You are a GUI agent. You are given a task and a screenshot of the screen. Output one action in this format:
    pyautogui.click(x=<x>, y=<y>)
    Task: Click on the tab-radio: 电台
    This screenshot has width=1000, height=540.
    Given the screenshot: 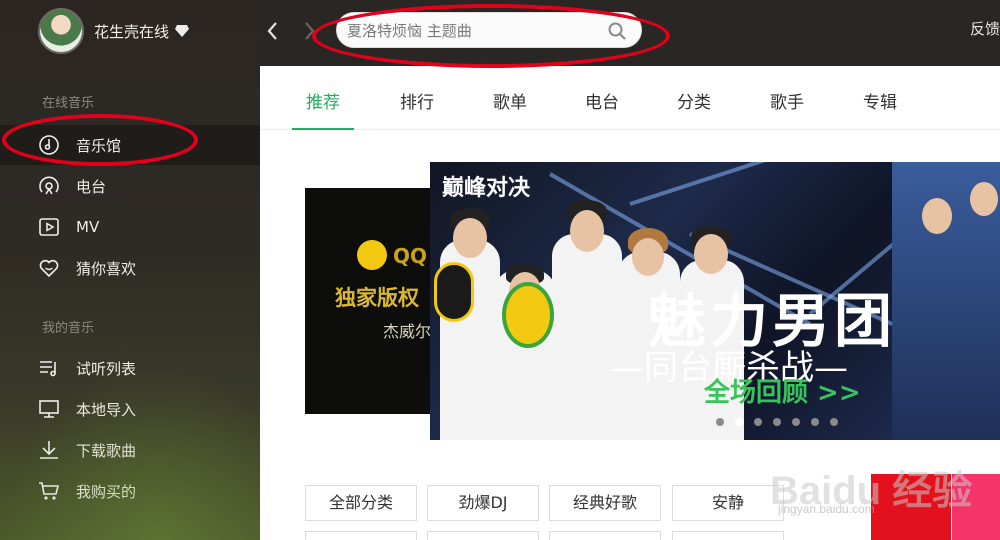 What is the action you would take?
    pyautogui.click(x=602, y=109)
    